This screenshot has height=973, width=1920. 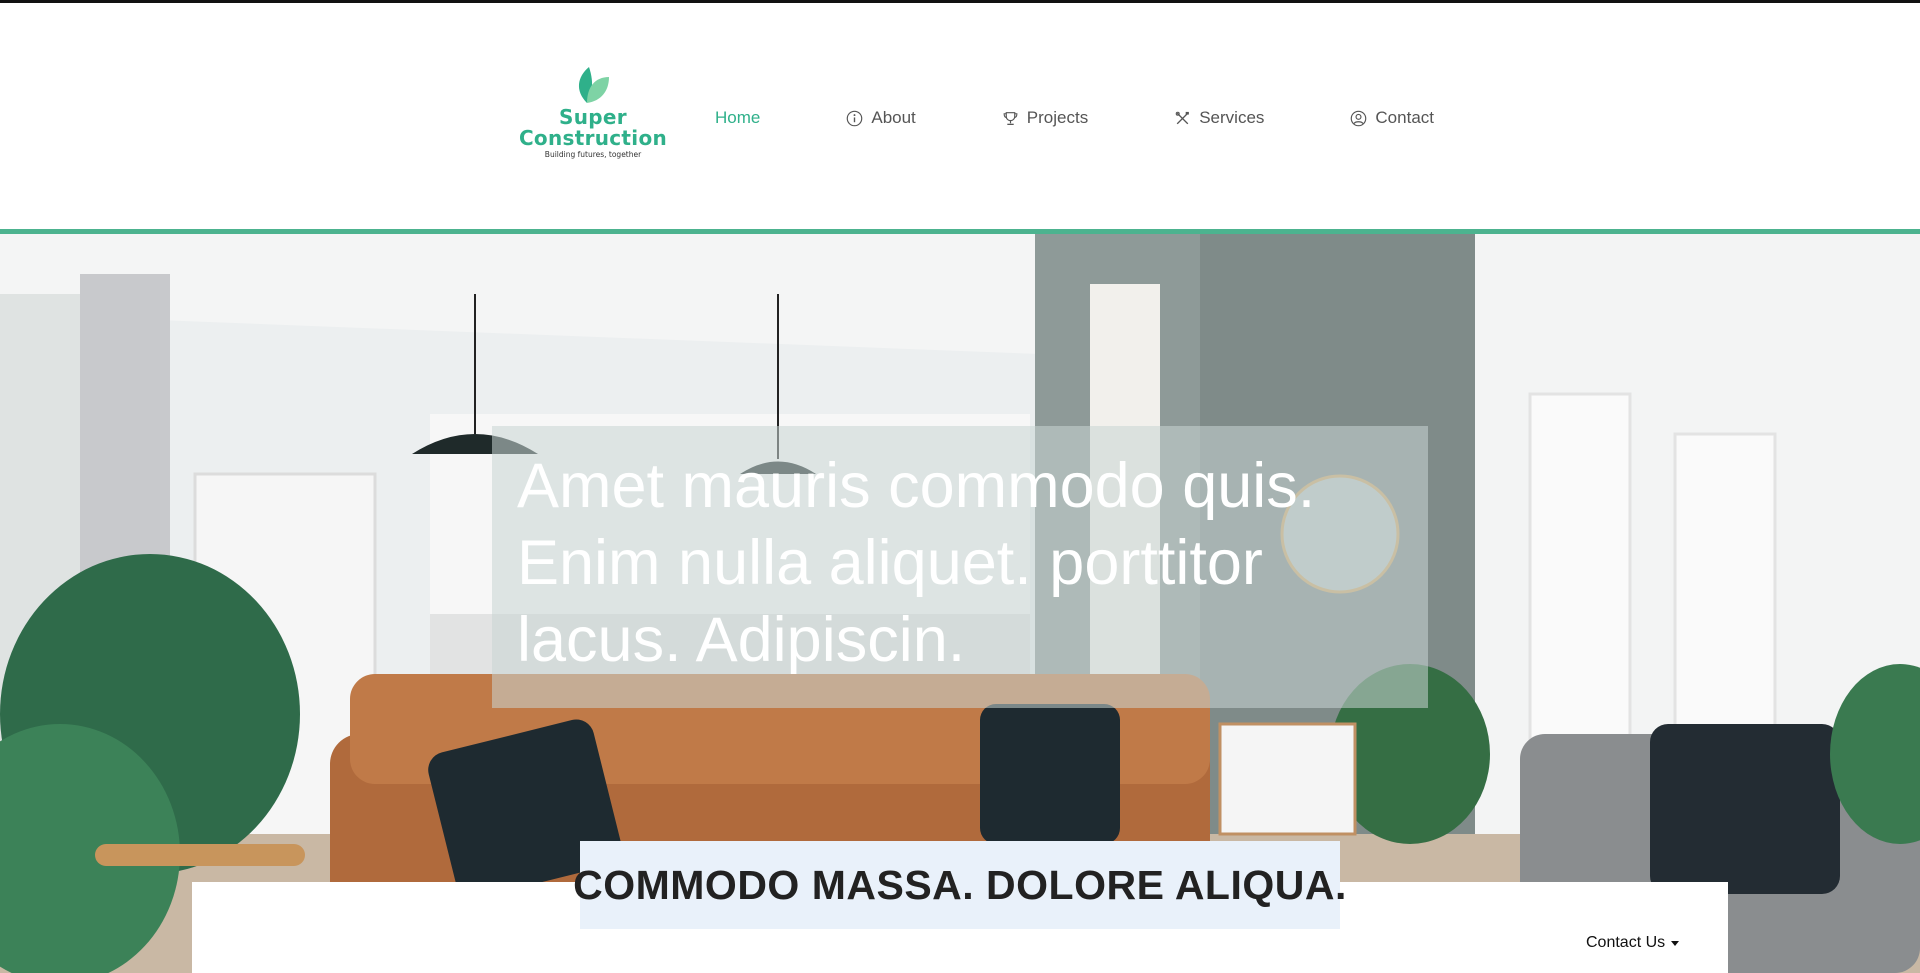 I want to click on nav-item-home: Home, so click(x=737, y=118).